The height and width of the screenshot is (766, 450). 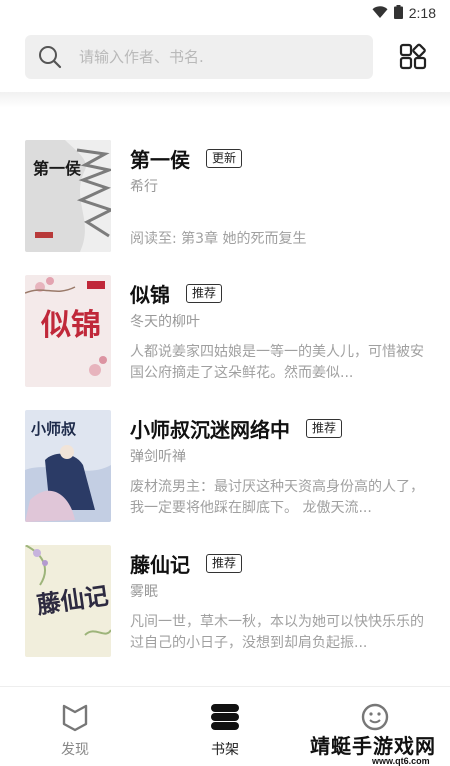 I want to click on tab-label: 书架, so click(x=225, y=750).